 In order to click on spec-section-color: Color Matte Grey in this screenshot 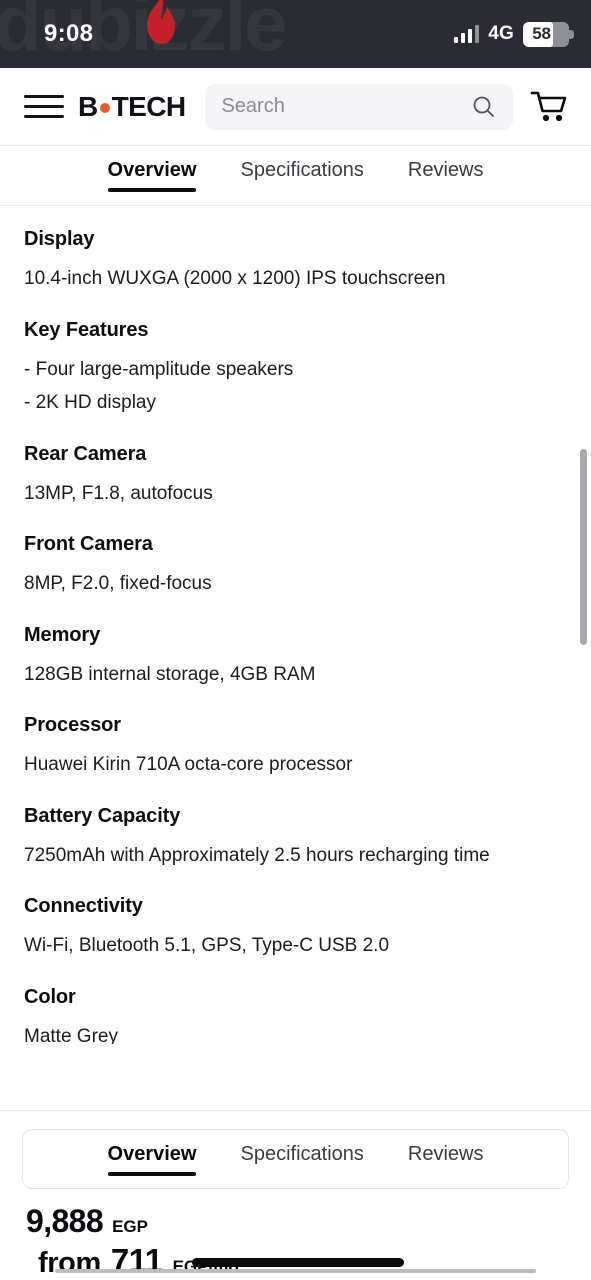, I will do `click(295, 1015)`.